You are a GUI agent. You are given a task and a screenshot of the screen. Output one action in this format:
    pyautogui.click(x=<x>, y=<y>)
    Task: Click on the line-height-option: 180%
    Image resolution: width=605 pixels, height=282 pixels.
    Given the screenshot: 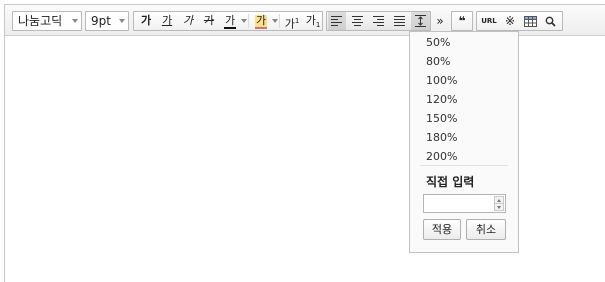 What is the action you would take?
    pyautogui.click(x=441, y=137)
    